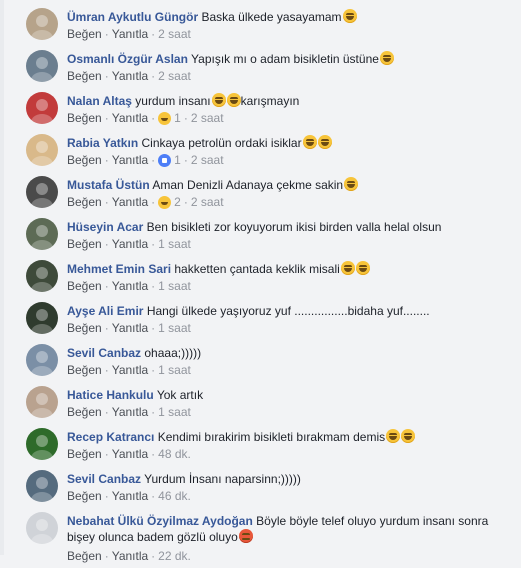 The width and height of the screenshot is (521, 568). Describe the element at coordinates (110, 437) in the screenshot. I see `author-name: Recep Katrancı` at that location.